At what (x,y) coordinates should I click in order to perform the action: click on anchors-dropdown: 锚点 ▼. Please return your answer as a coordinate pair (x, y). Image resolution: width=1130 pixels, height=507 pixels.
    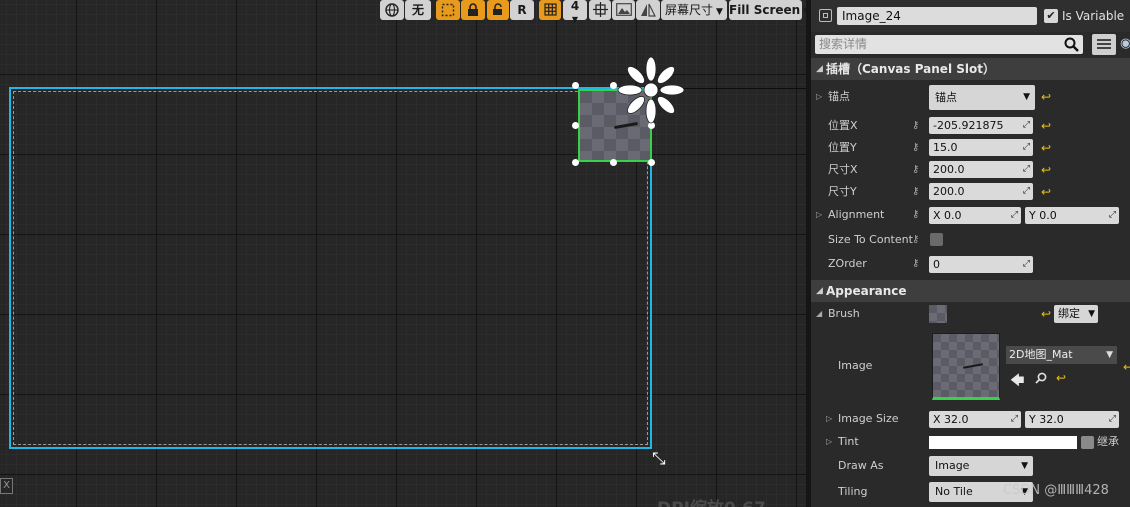
    Looking at the image, I should click on (982, 97).